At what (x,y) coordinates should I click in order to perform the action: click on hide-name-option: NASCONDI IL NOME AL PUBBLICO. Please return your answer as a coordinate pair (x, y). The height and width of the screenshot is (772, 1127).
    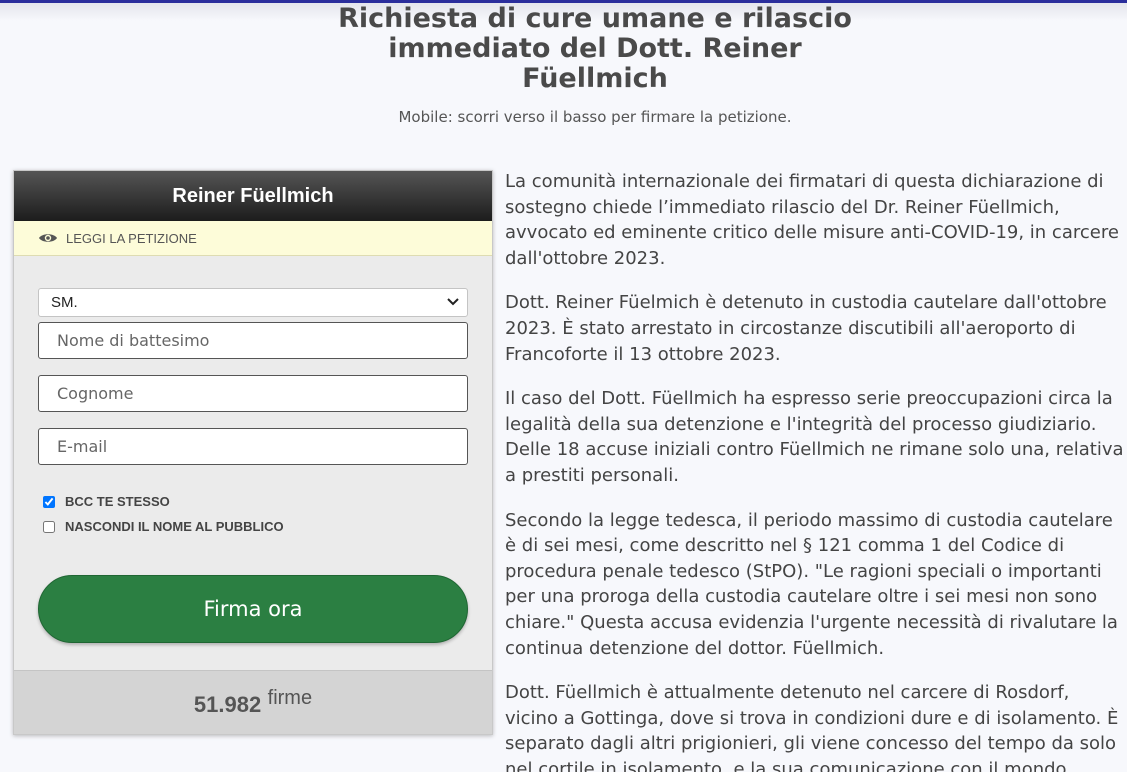
    Looking at the image, I should click on (253, 526).